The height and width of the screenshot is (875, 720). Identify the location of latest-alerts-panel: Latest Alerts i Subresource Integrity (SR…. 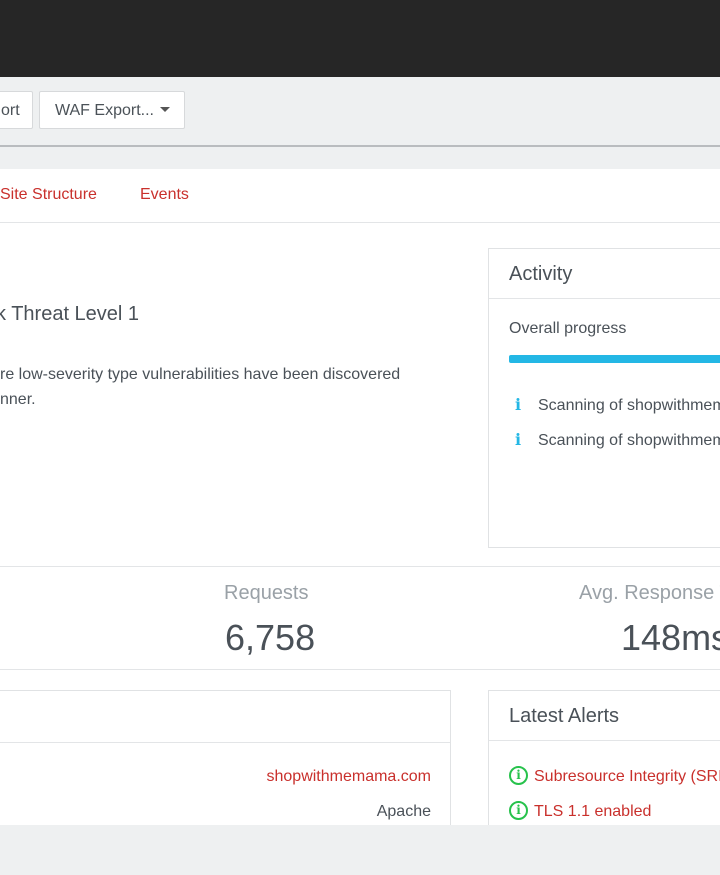
(604, 757).